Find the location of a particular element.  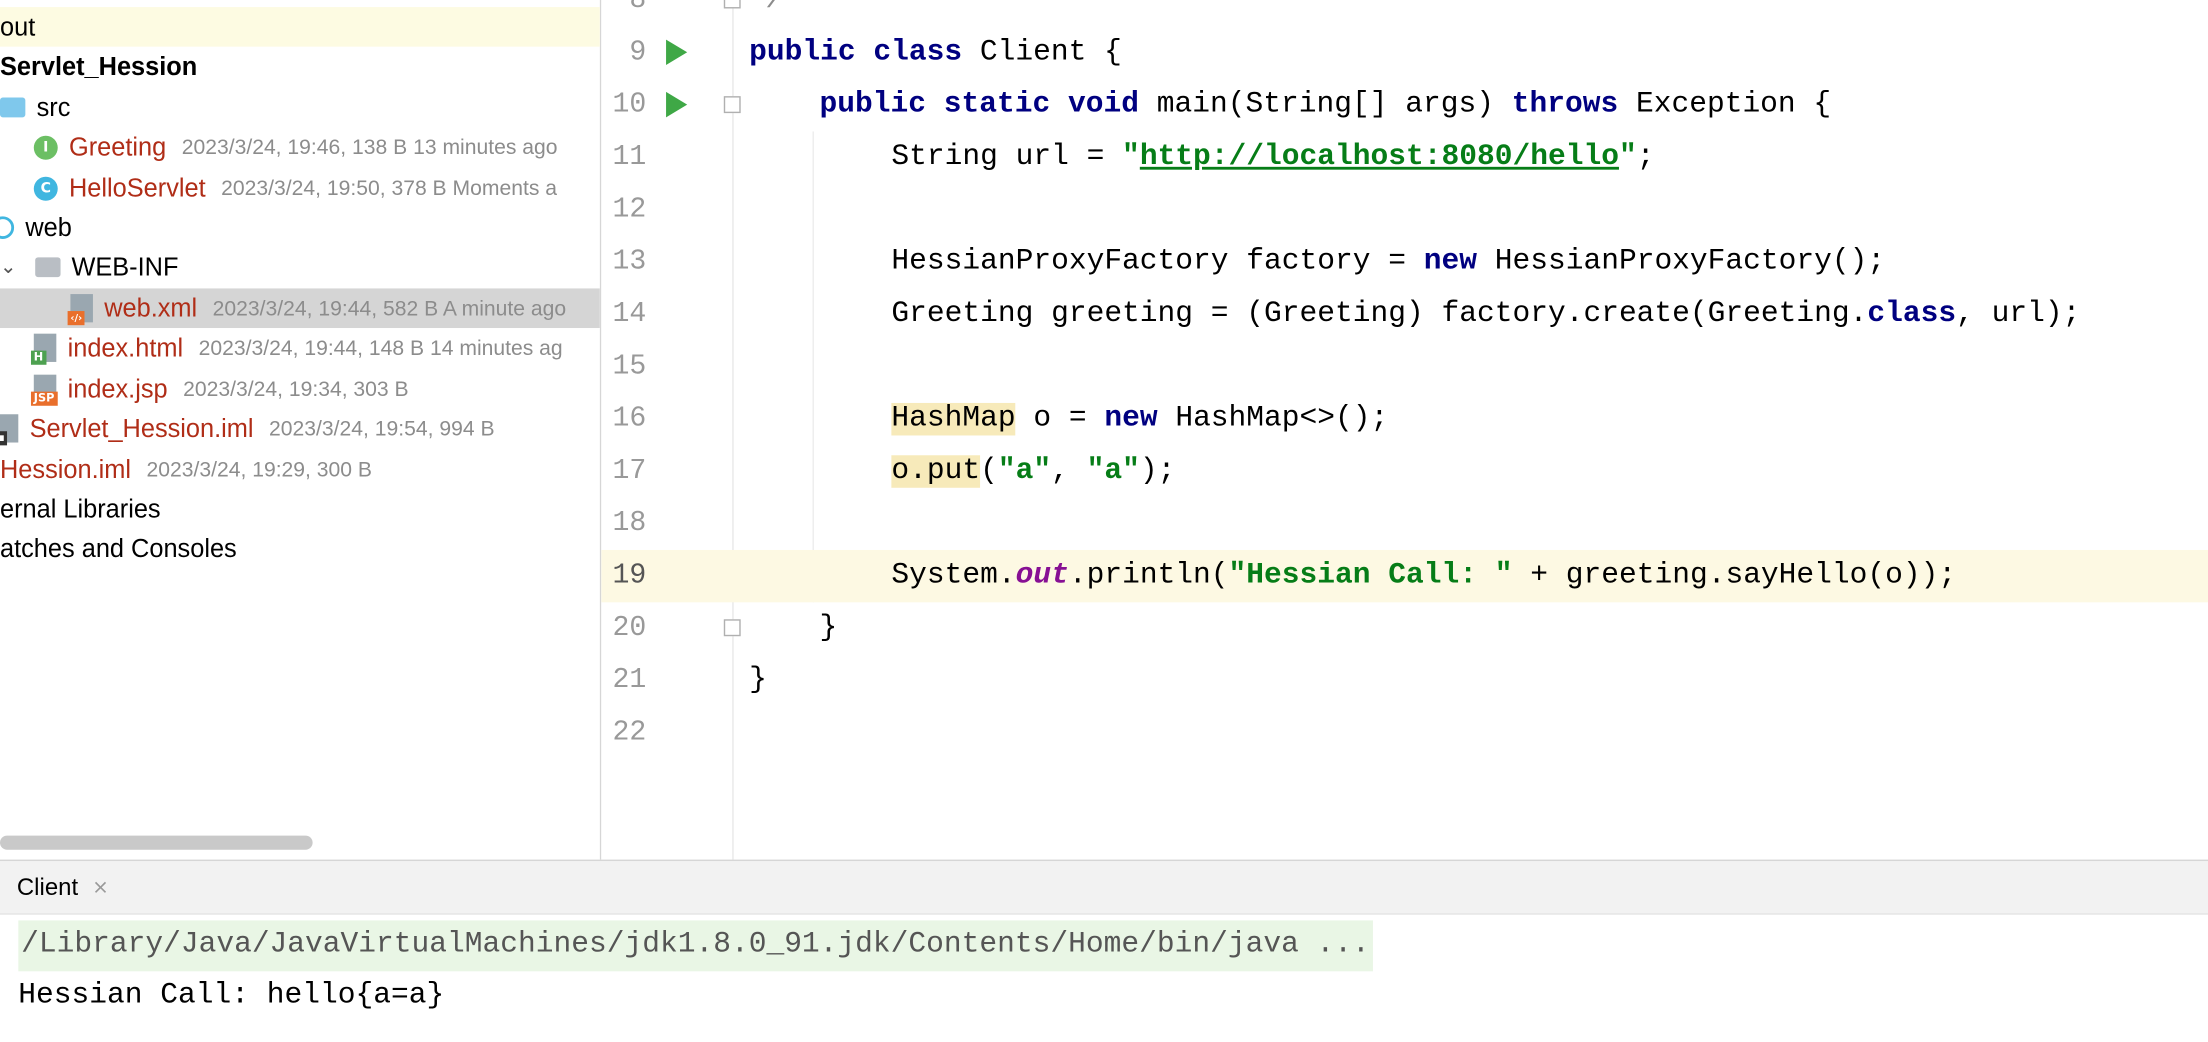

code-line: 18 is located at coordinates (1404, 524).